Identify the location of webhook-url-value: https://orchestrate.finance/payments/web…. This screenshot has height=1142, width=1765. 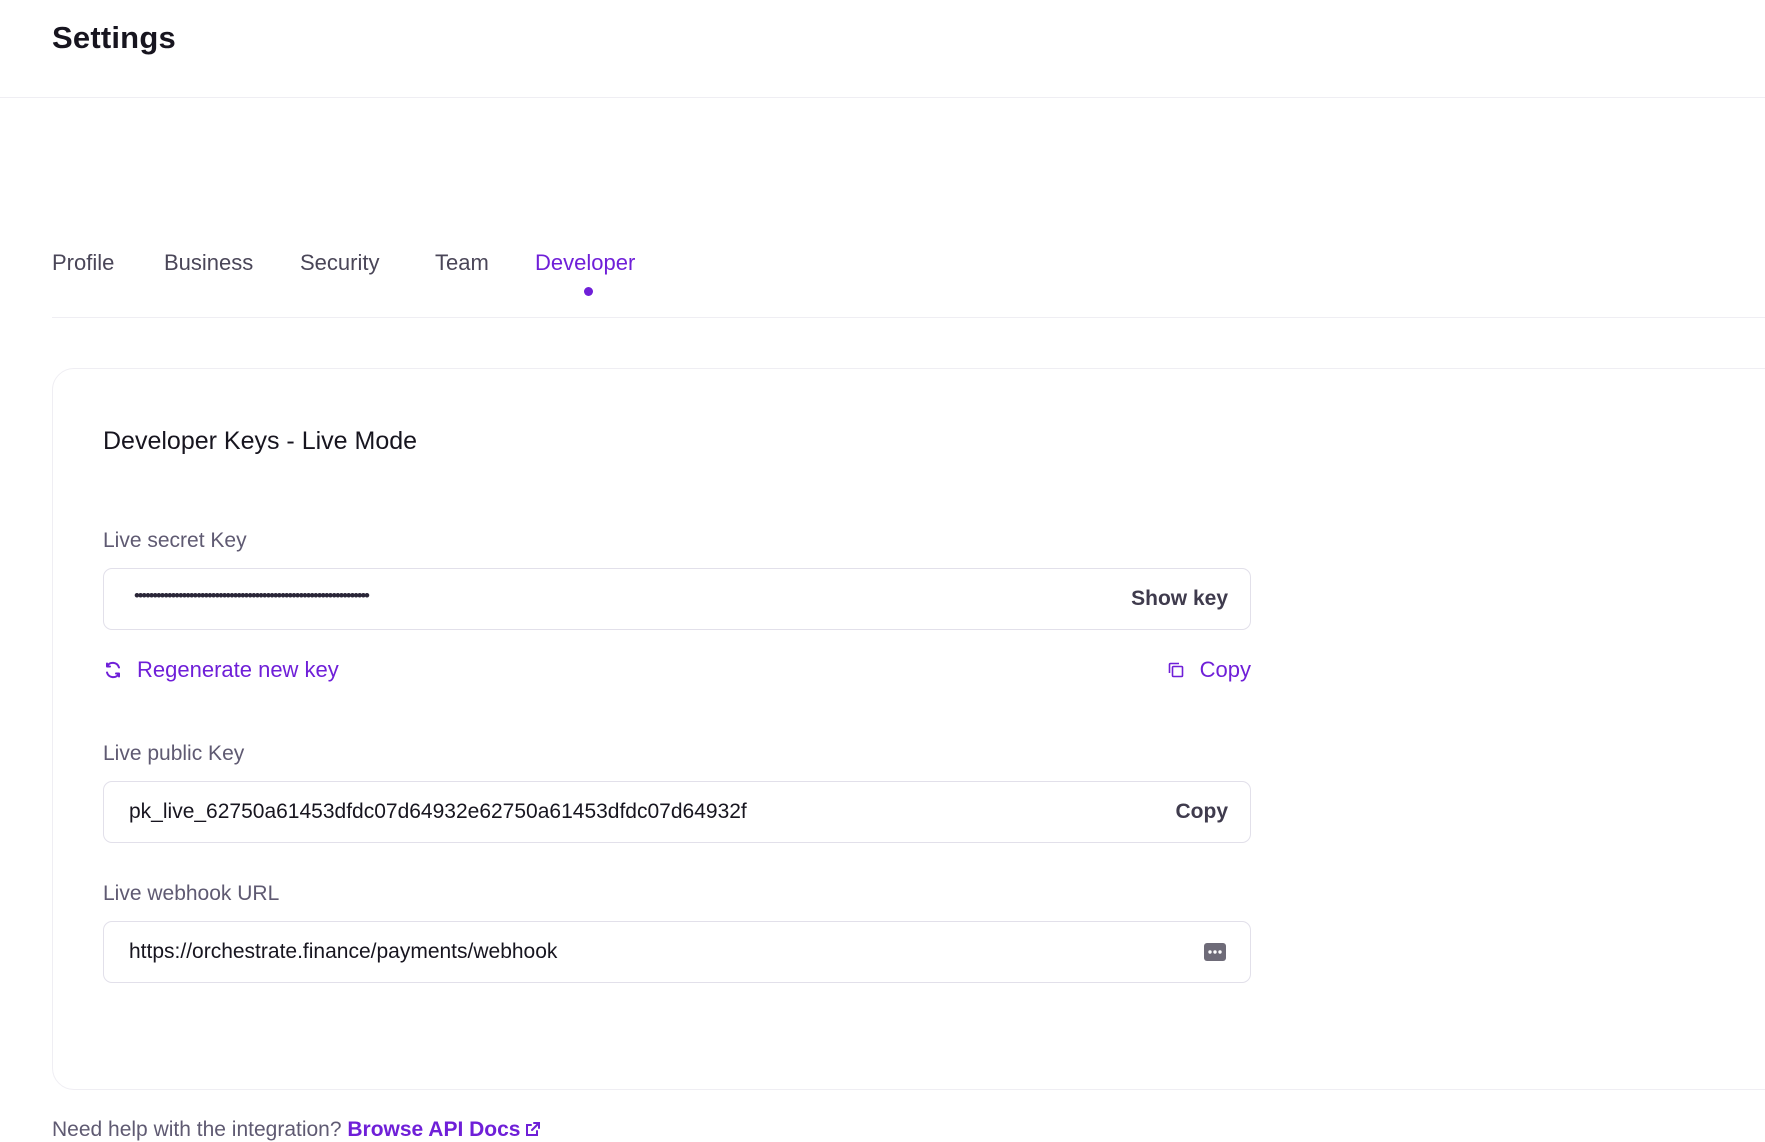
(343, 951).